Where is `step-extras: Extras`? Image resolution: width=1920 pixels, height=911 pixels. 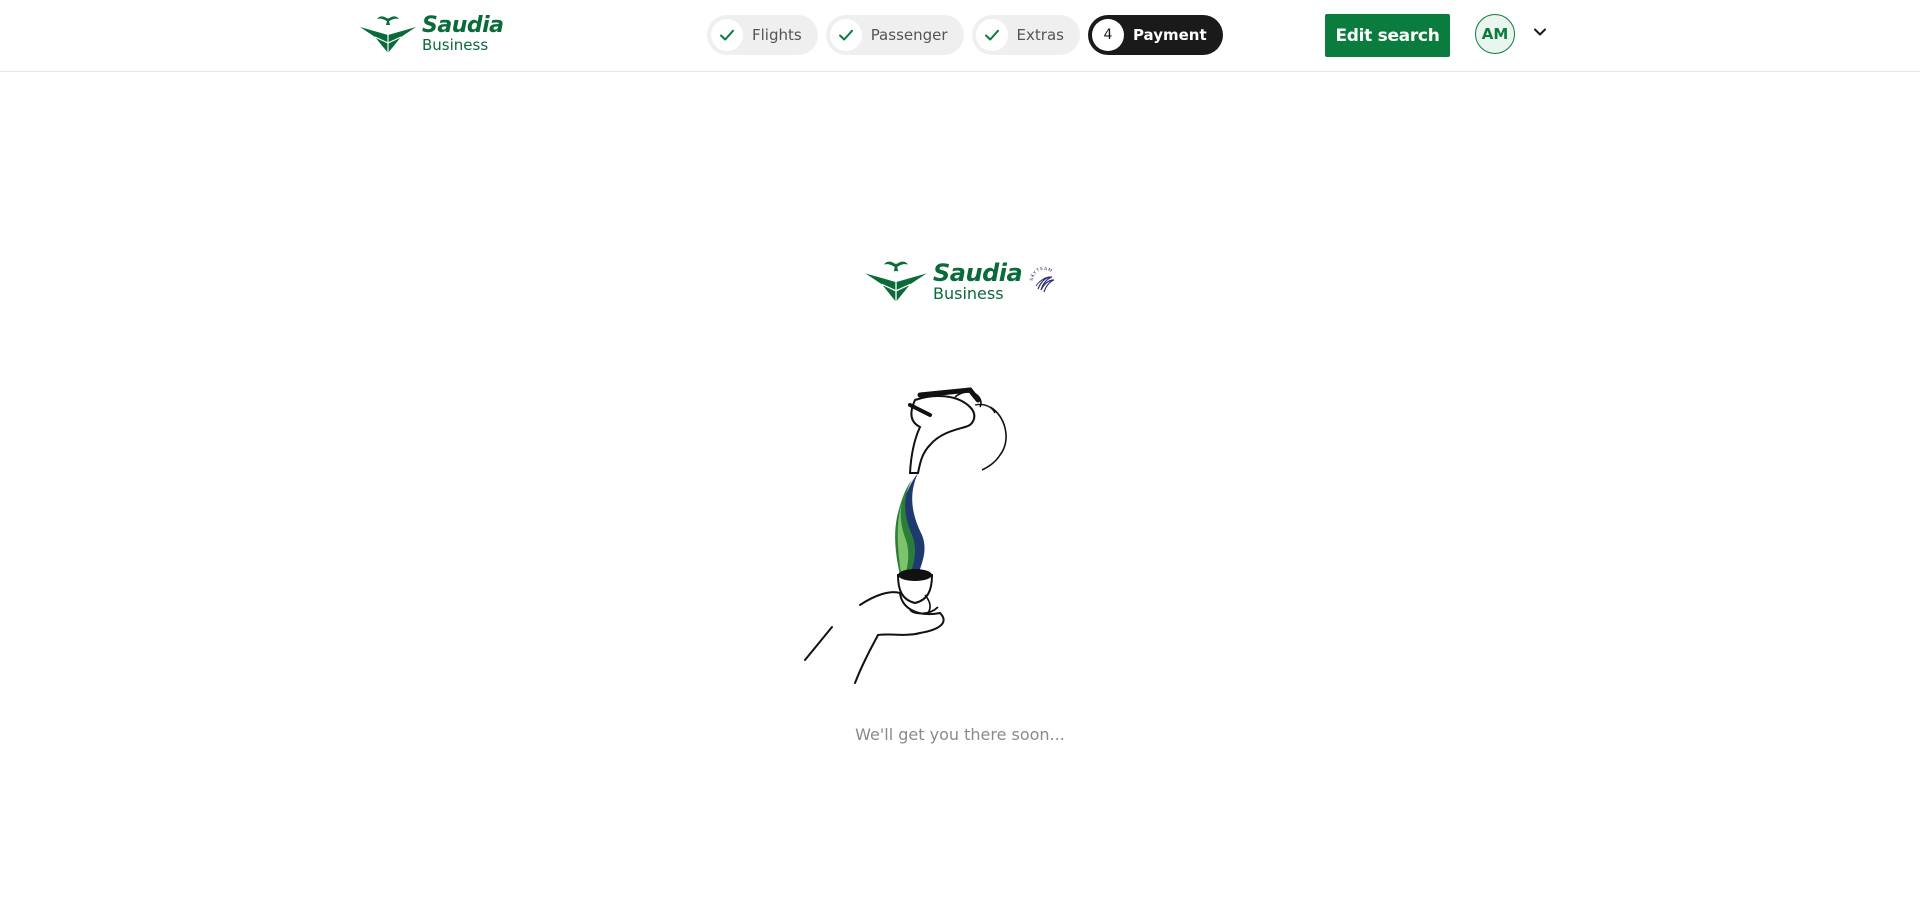 step-extras: Extras is located at coordinates (1025, 35).